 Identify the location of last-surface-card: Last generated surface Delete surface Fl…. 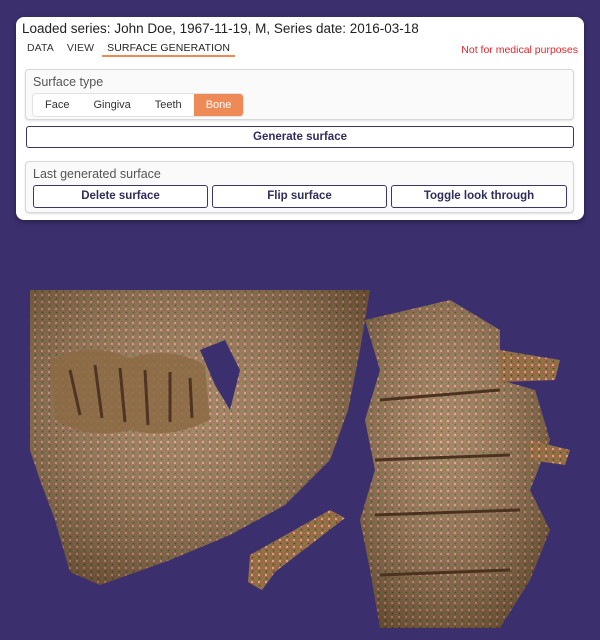
(299, 187).